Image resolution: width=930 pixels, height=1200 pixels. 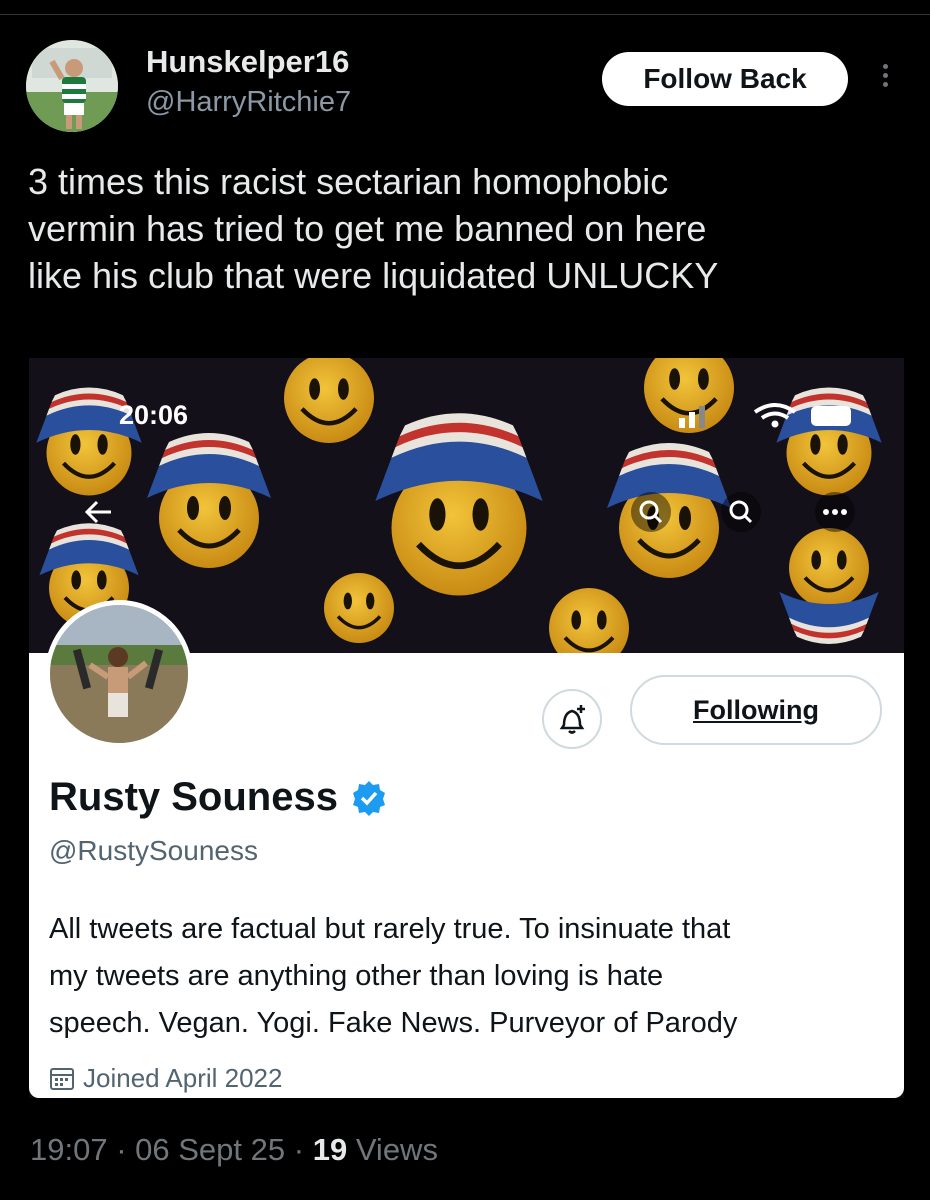 What do you see at coordinates (396, 1149) in the screenshot?
I see `views-label: Views` at bounding box center [396, 1149].